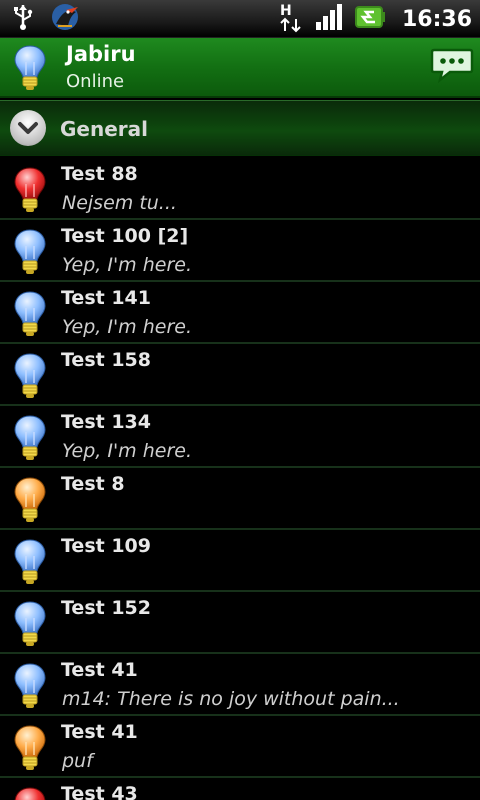  Describe the element at coordinates (99, 791) in the screenshot. I see `contact-name: Test 43` at that location.